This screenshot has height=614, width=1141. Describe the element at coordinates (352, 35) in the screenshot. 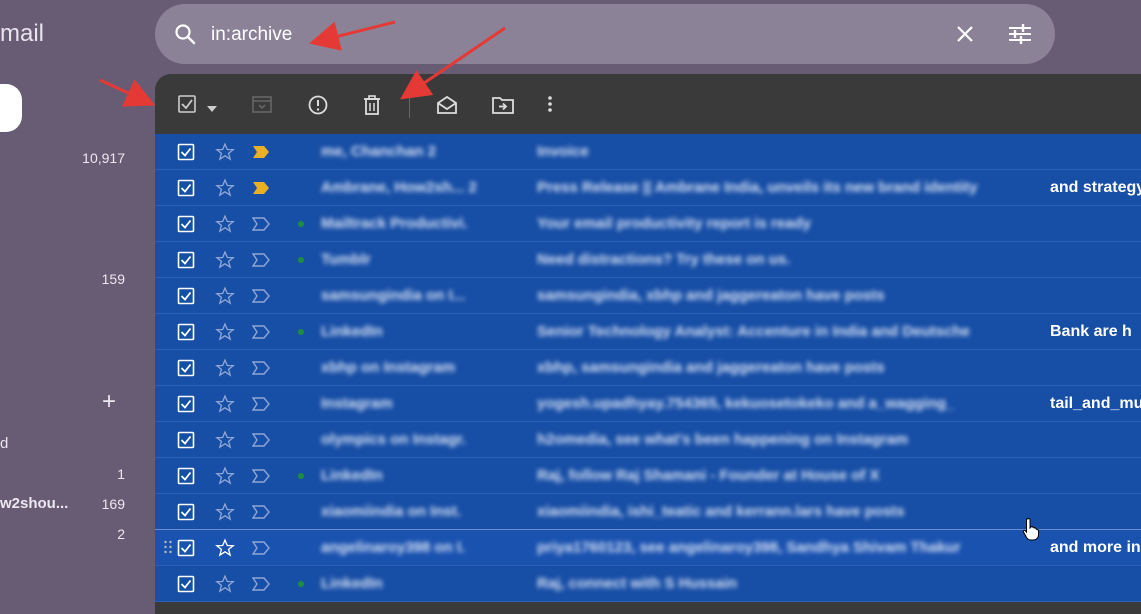

I see `arrow-to-search` at that location.